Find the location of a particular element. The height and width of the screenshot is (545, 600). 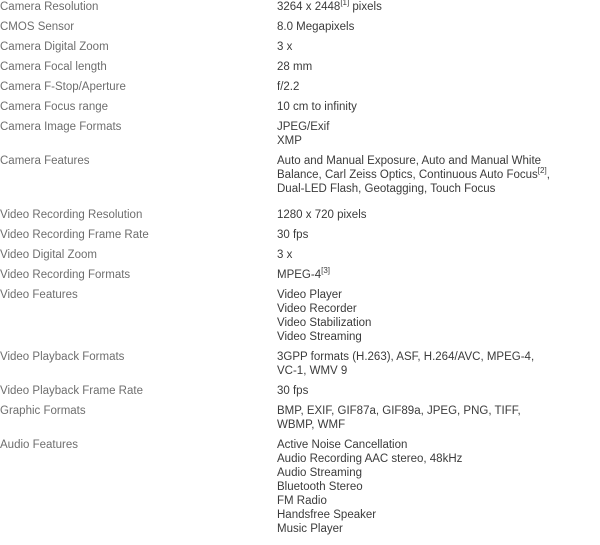

value-text: MPEG-4 is located at coordinates (299, 275).